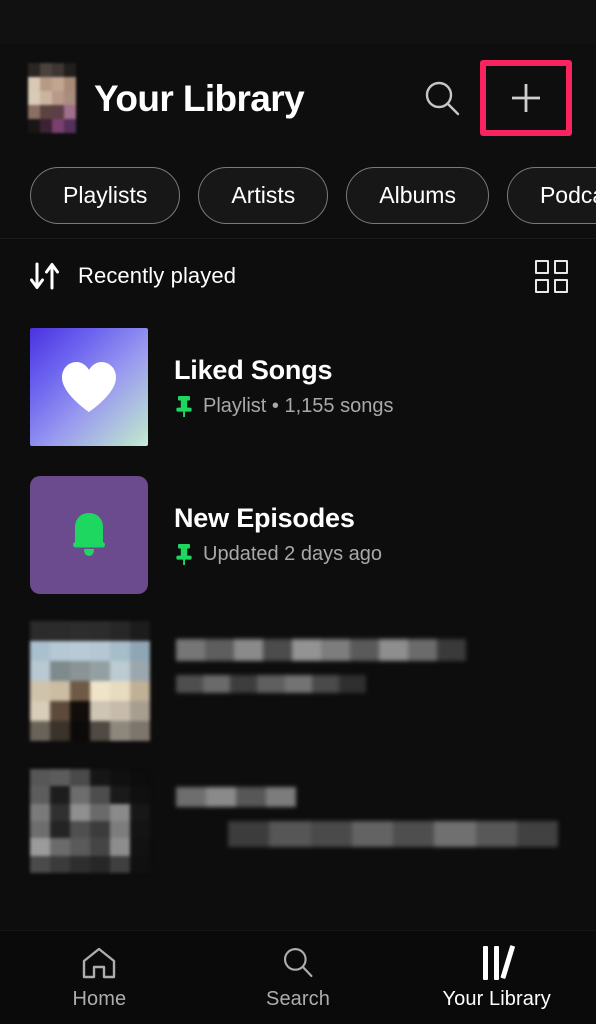 The width and height of the screenshot is (596, 1024). What do you see at coordinates (298, 22) in the screenshot?
I see `status-bar-spacer` at bounding box center [298, 22].